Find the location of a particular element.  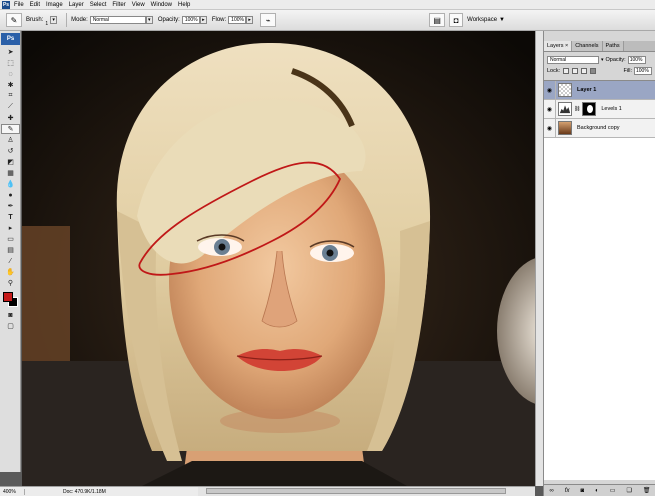

scroll-thumb is located at coordinates (356, 491).